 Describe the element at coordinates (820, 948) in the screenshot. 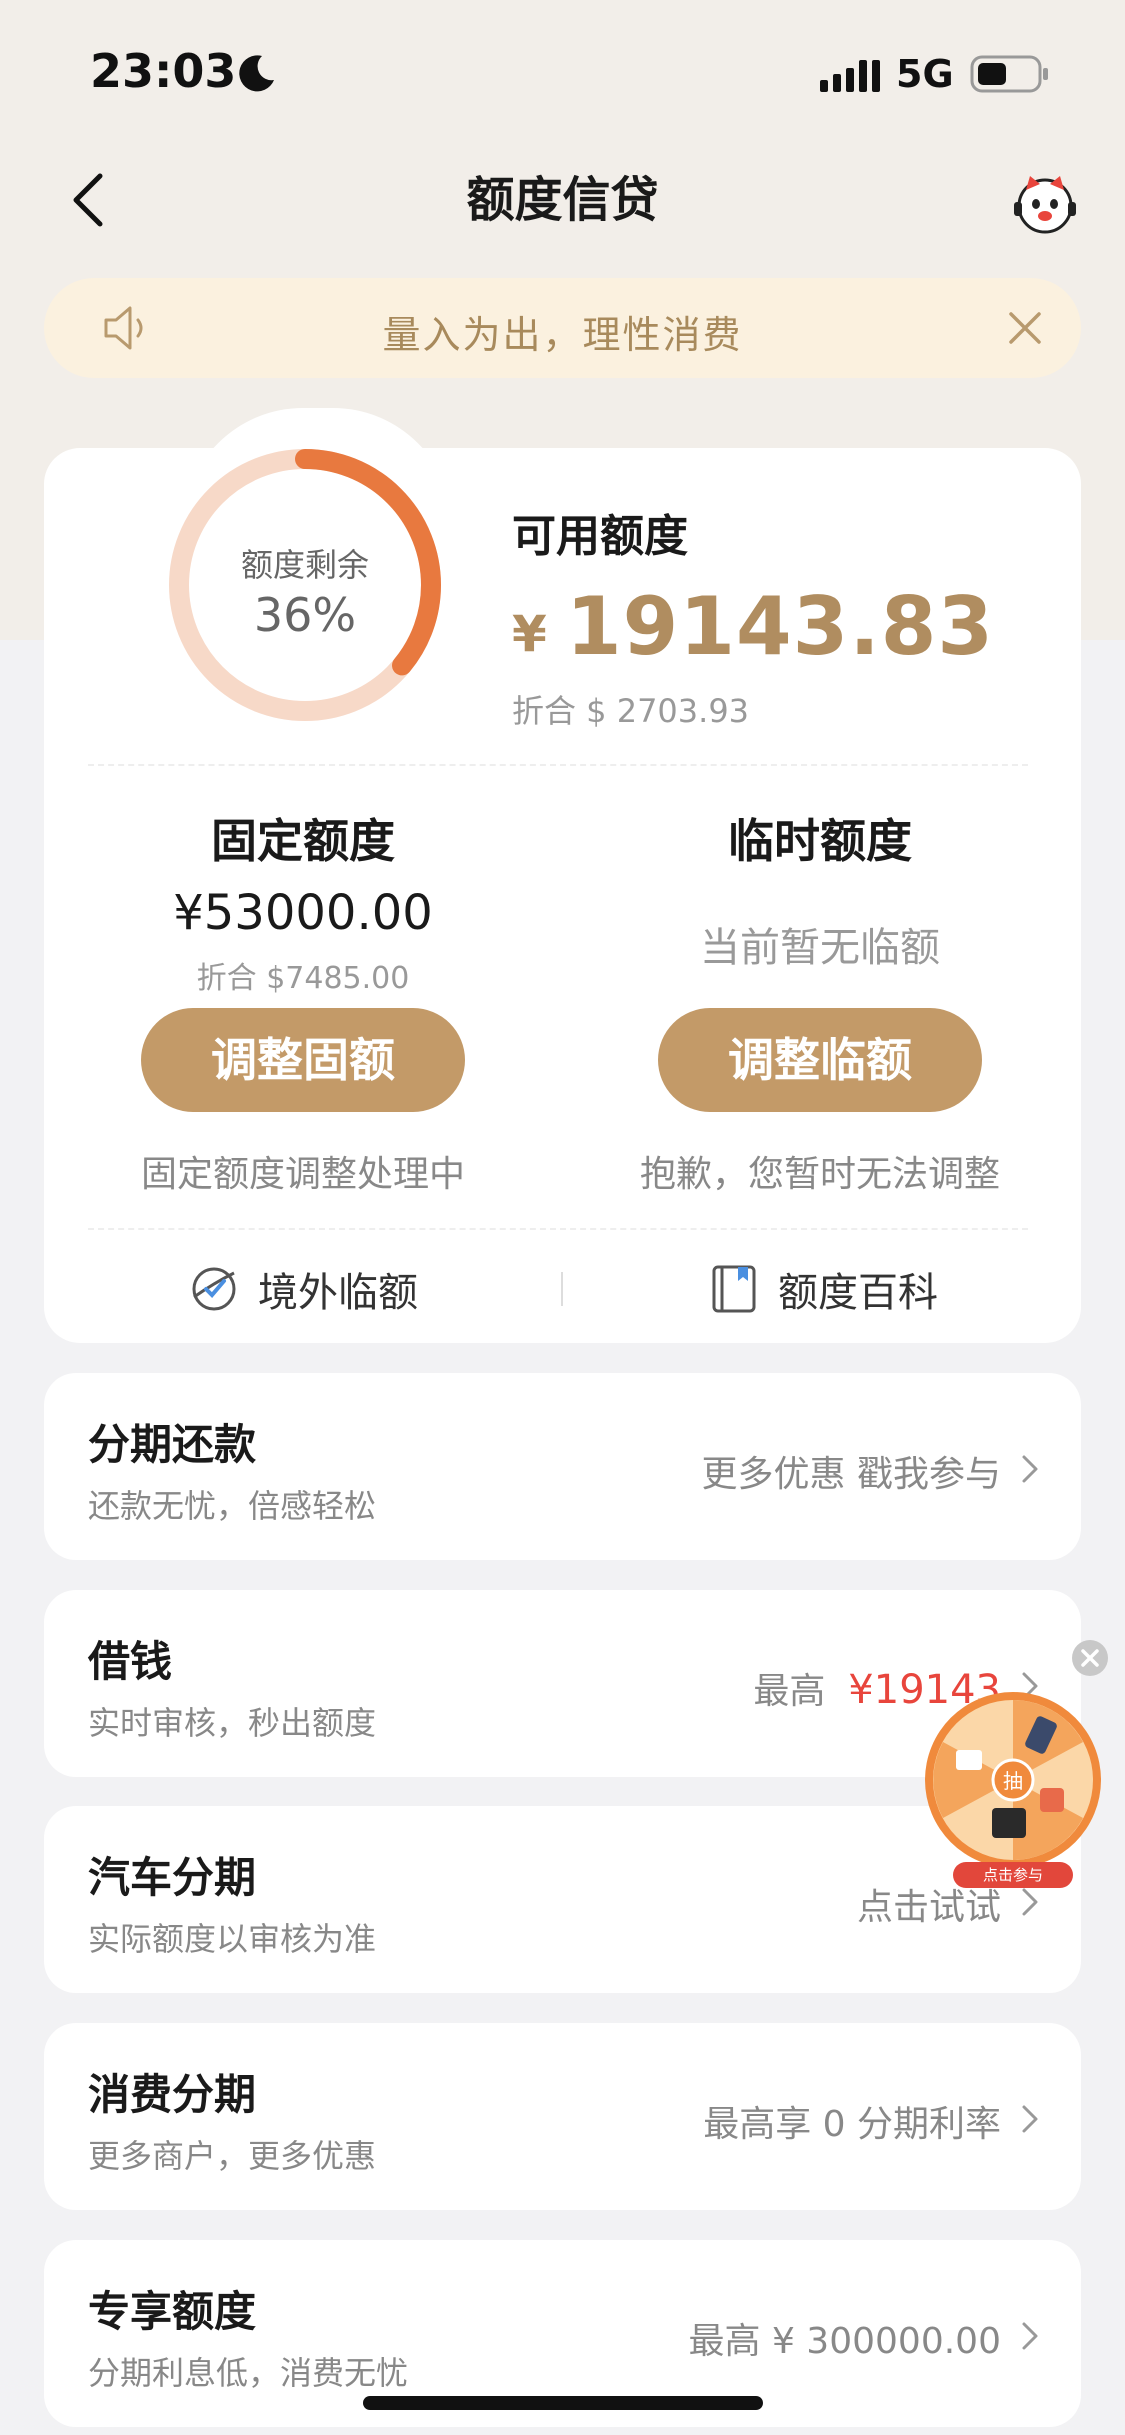

I see `temporary-quota-status: 当前暂无临额` at that location.